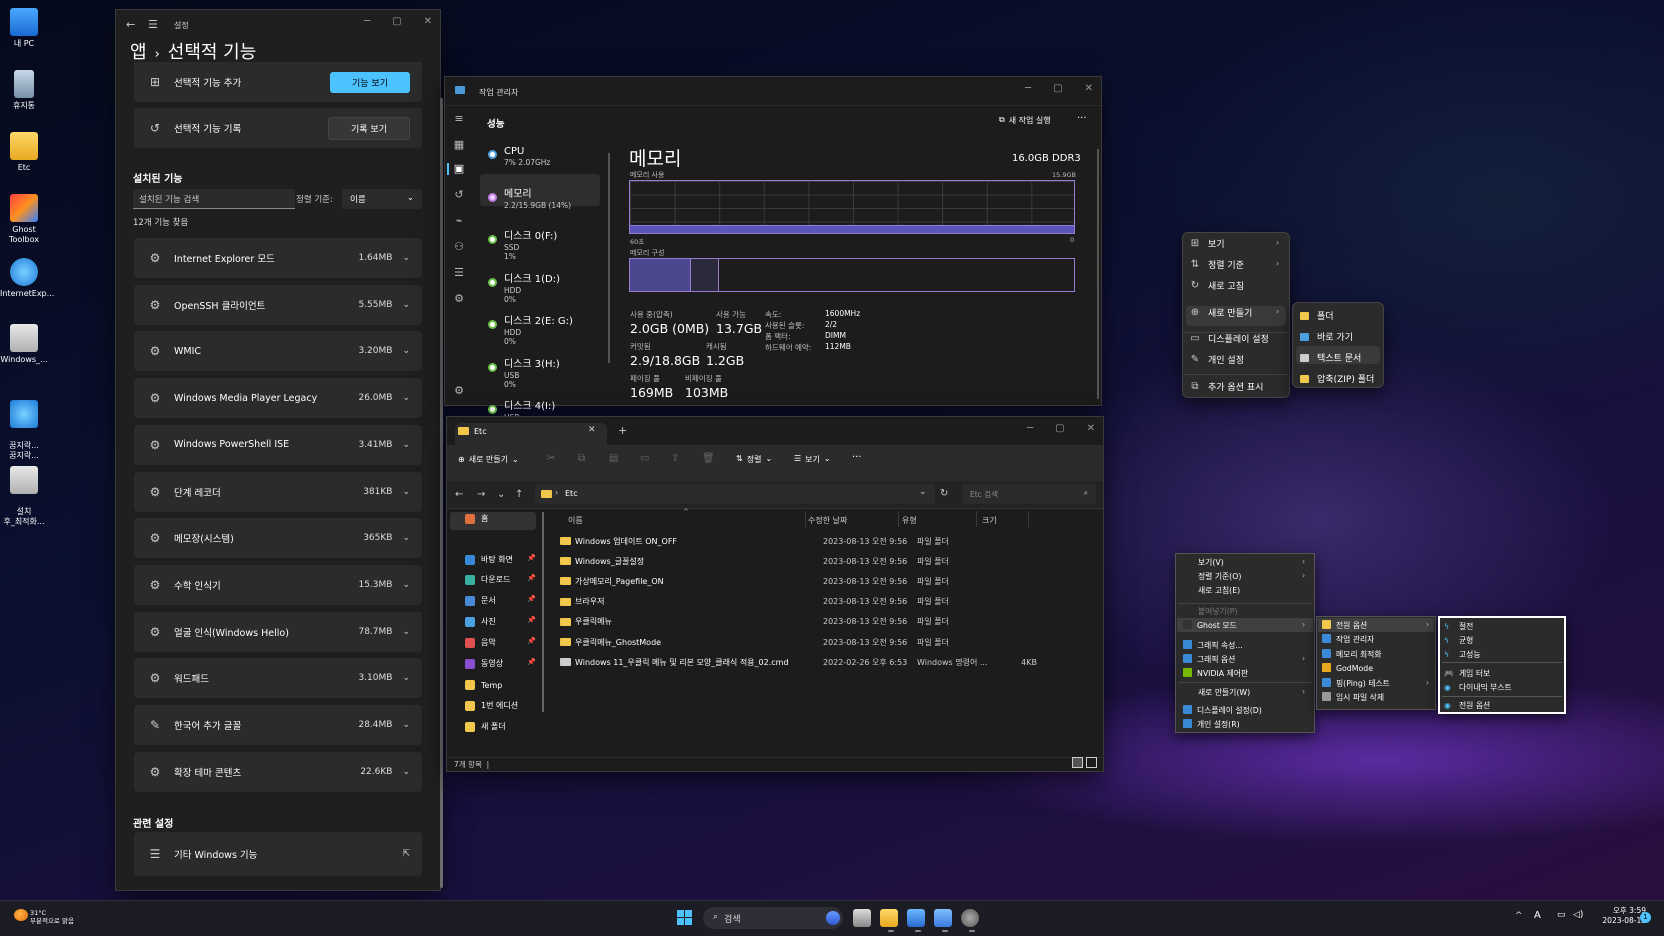  What do you see at coordinates (1578, 915) in the screenshot?
I see `volume-icon: ◁)` at bounding box center [1578, 915].